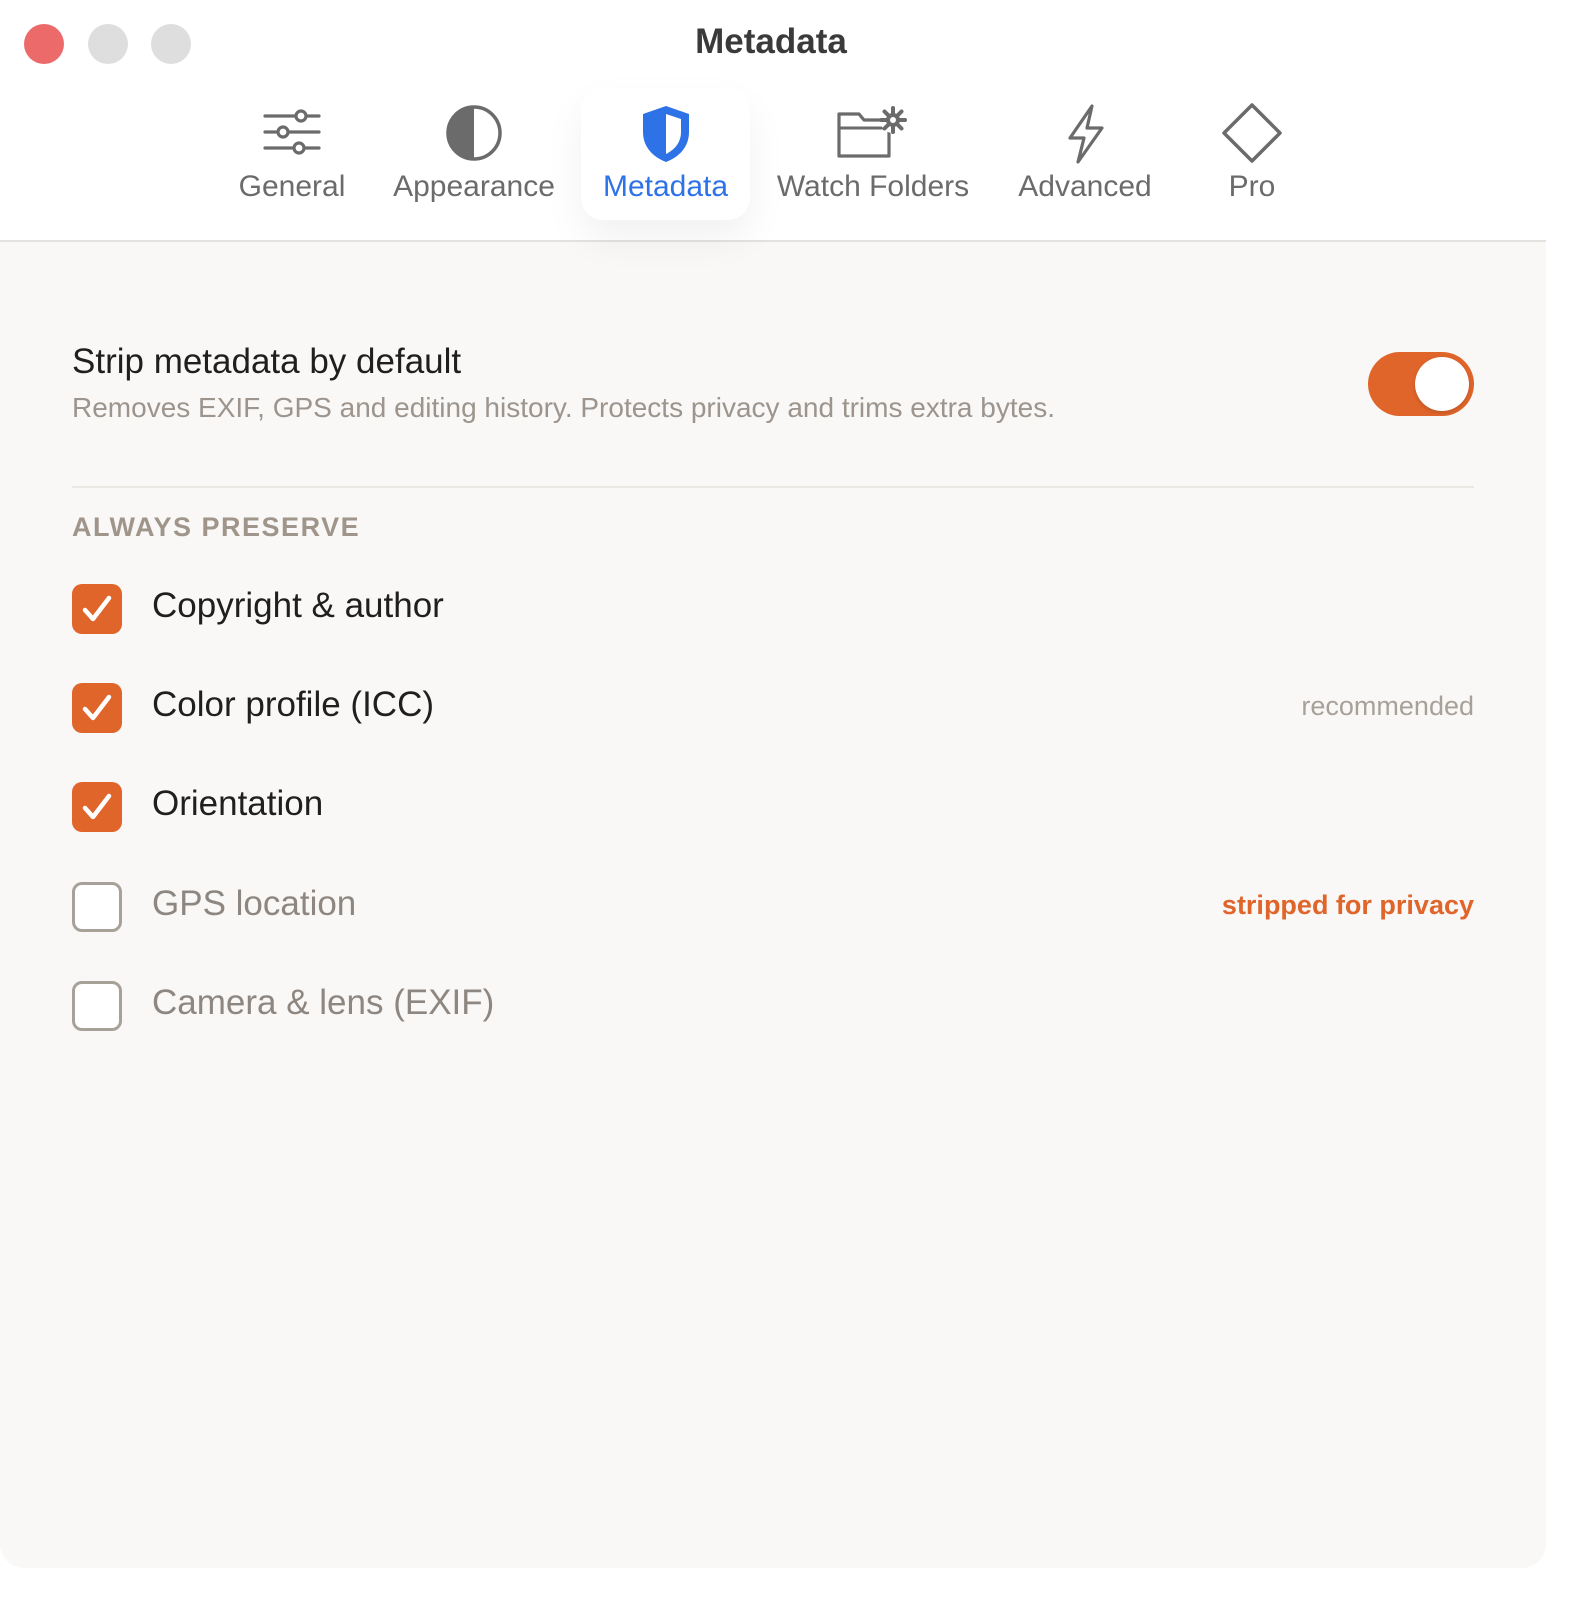 This screenshot has width=1577, height=1600. What do you see at coordinates (873, 186) in the screenshot?
I see `tab-label: Watch Folders` at bounding box center [873, 186].